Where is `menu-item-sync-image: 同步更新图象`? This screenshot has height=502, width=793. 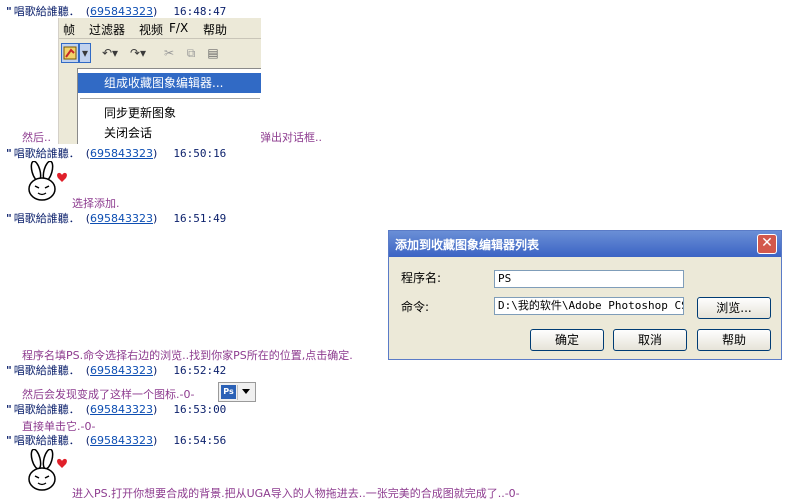 menu-item-sync-image: 同步更新图象 is located at coordinates (169, 113).